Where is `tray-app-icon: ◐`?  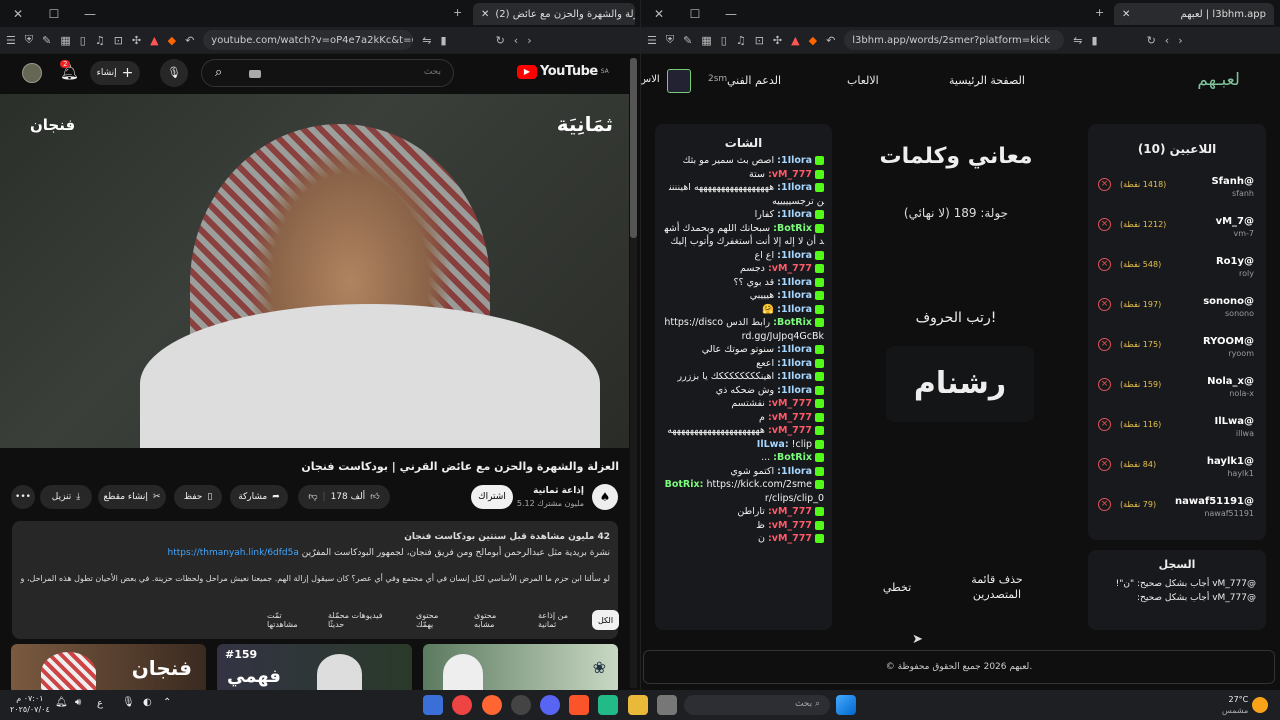 tray-app-icon: ◐ is located at coordinates (147, 702).